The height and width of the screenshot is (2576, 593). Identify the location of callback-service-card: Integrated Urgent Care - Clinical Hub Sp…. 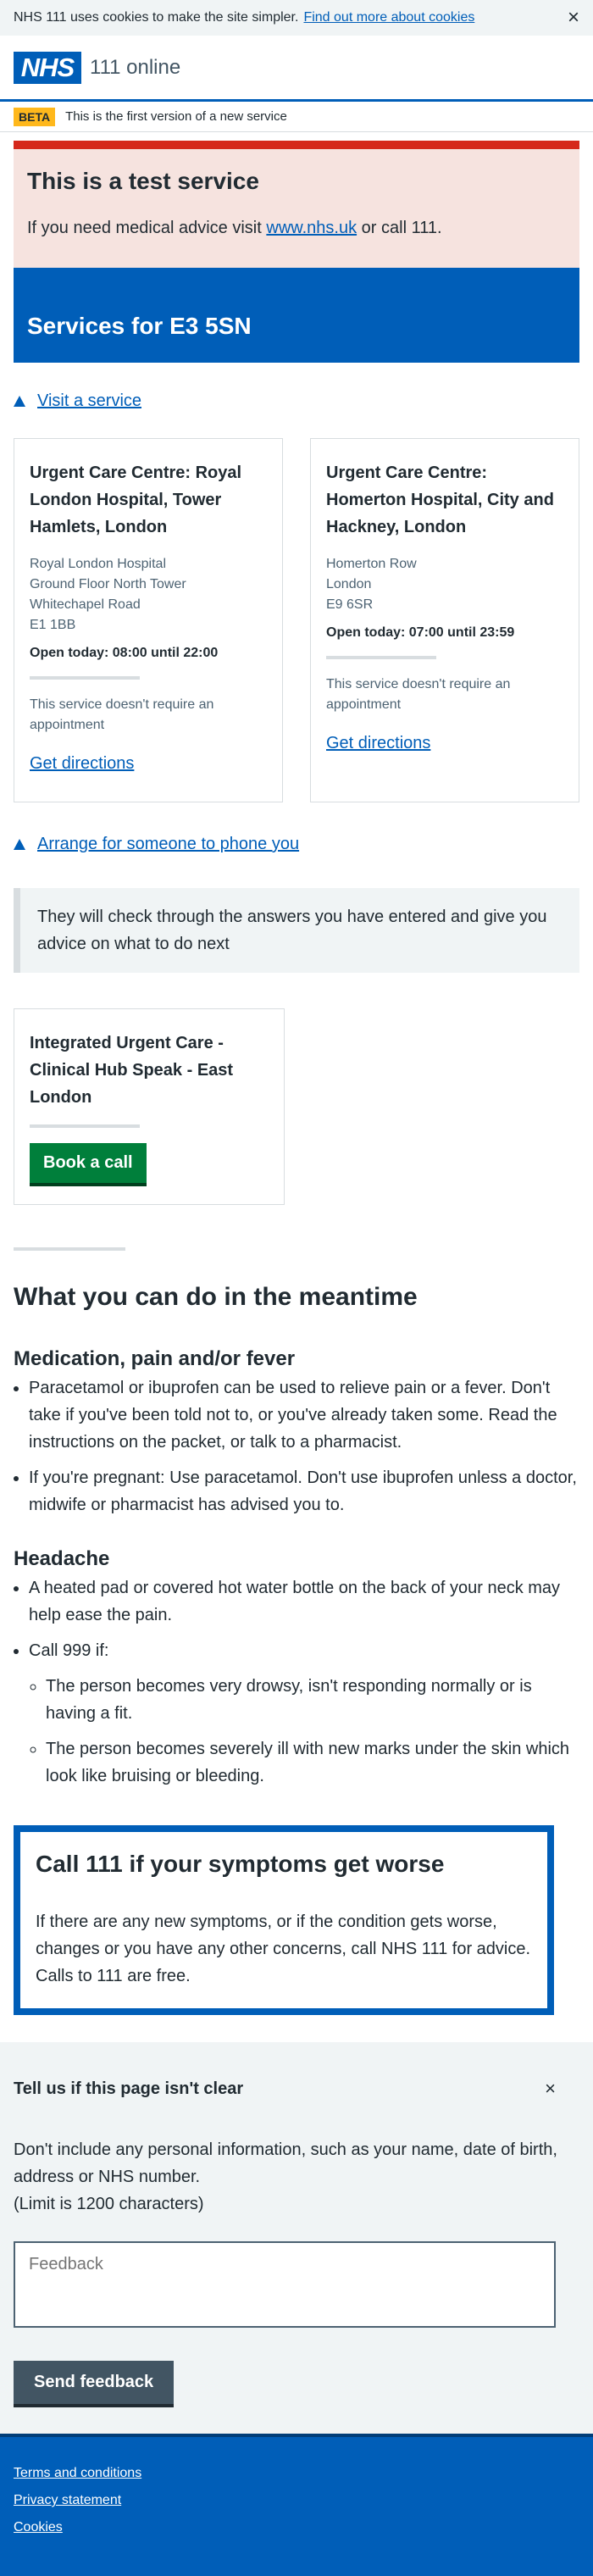
(149, 1106).